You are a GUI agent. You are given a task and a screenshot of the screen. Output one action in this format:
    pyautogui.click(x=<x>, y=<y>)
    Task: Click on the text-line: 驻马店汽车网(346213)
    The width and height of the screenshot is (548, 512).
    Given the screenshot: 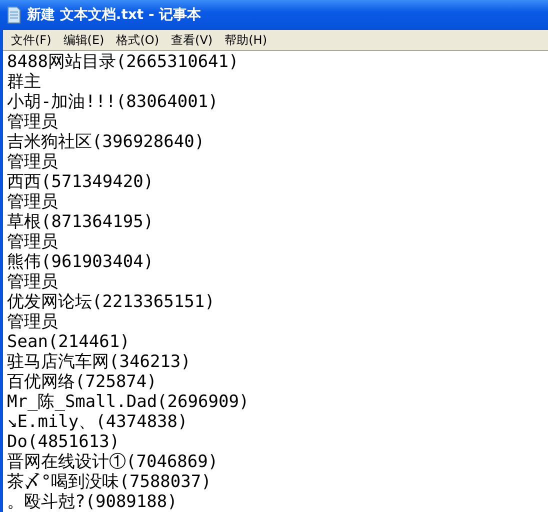 What is the action you would take?
    pyautogui.click(x=99, y=362)
    